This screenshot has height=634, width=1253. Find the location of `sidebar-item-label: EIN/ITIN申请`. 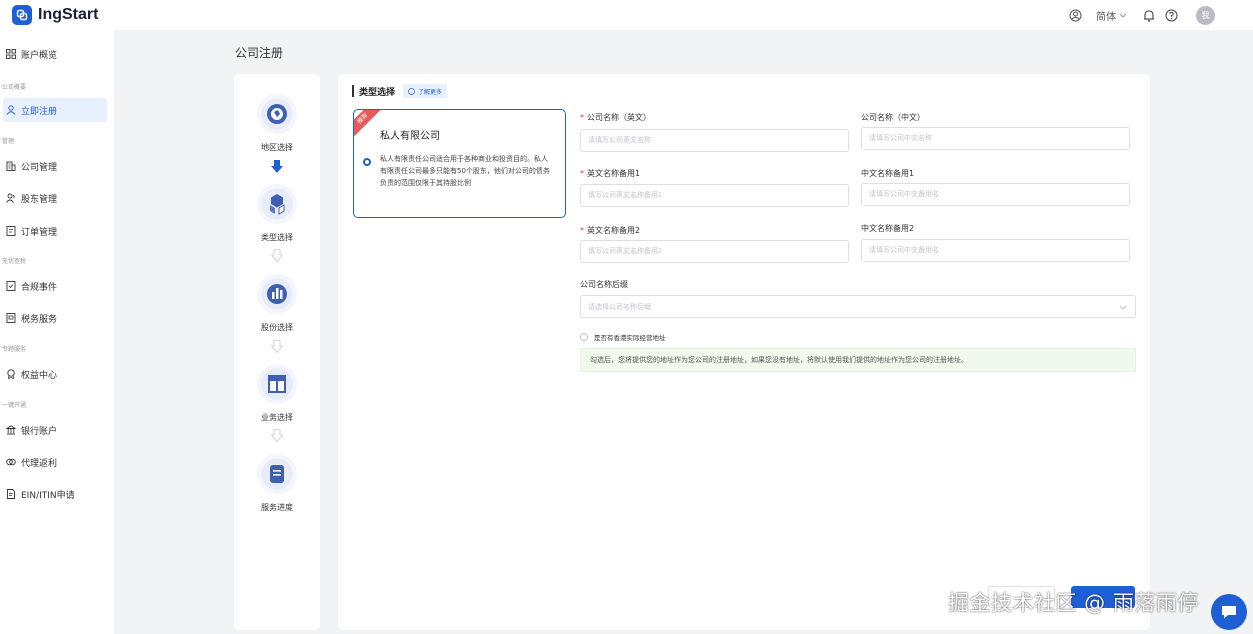

sidebar-item-label: EIN/ITIN申请 is located at coordinates (48, 495).